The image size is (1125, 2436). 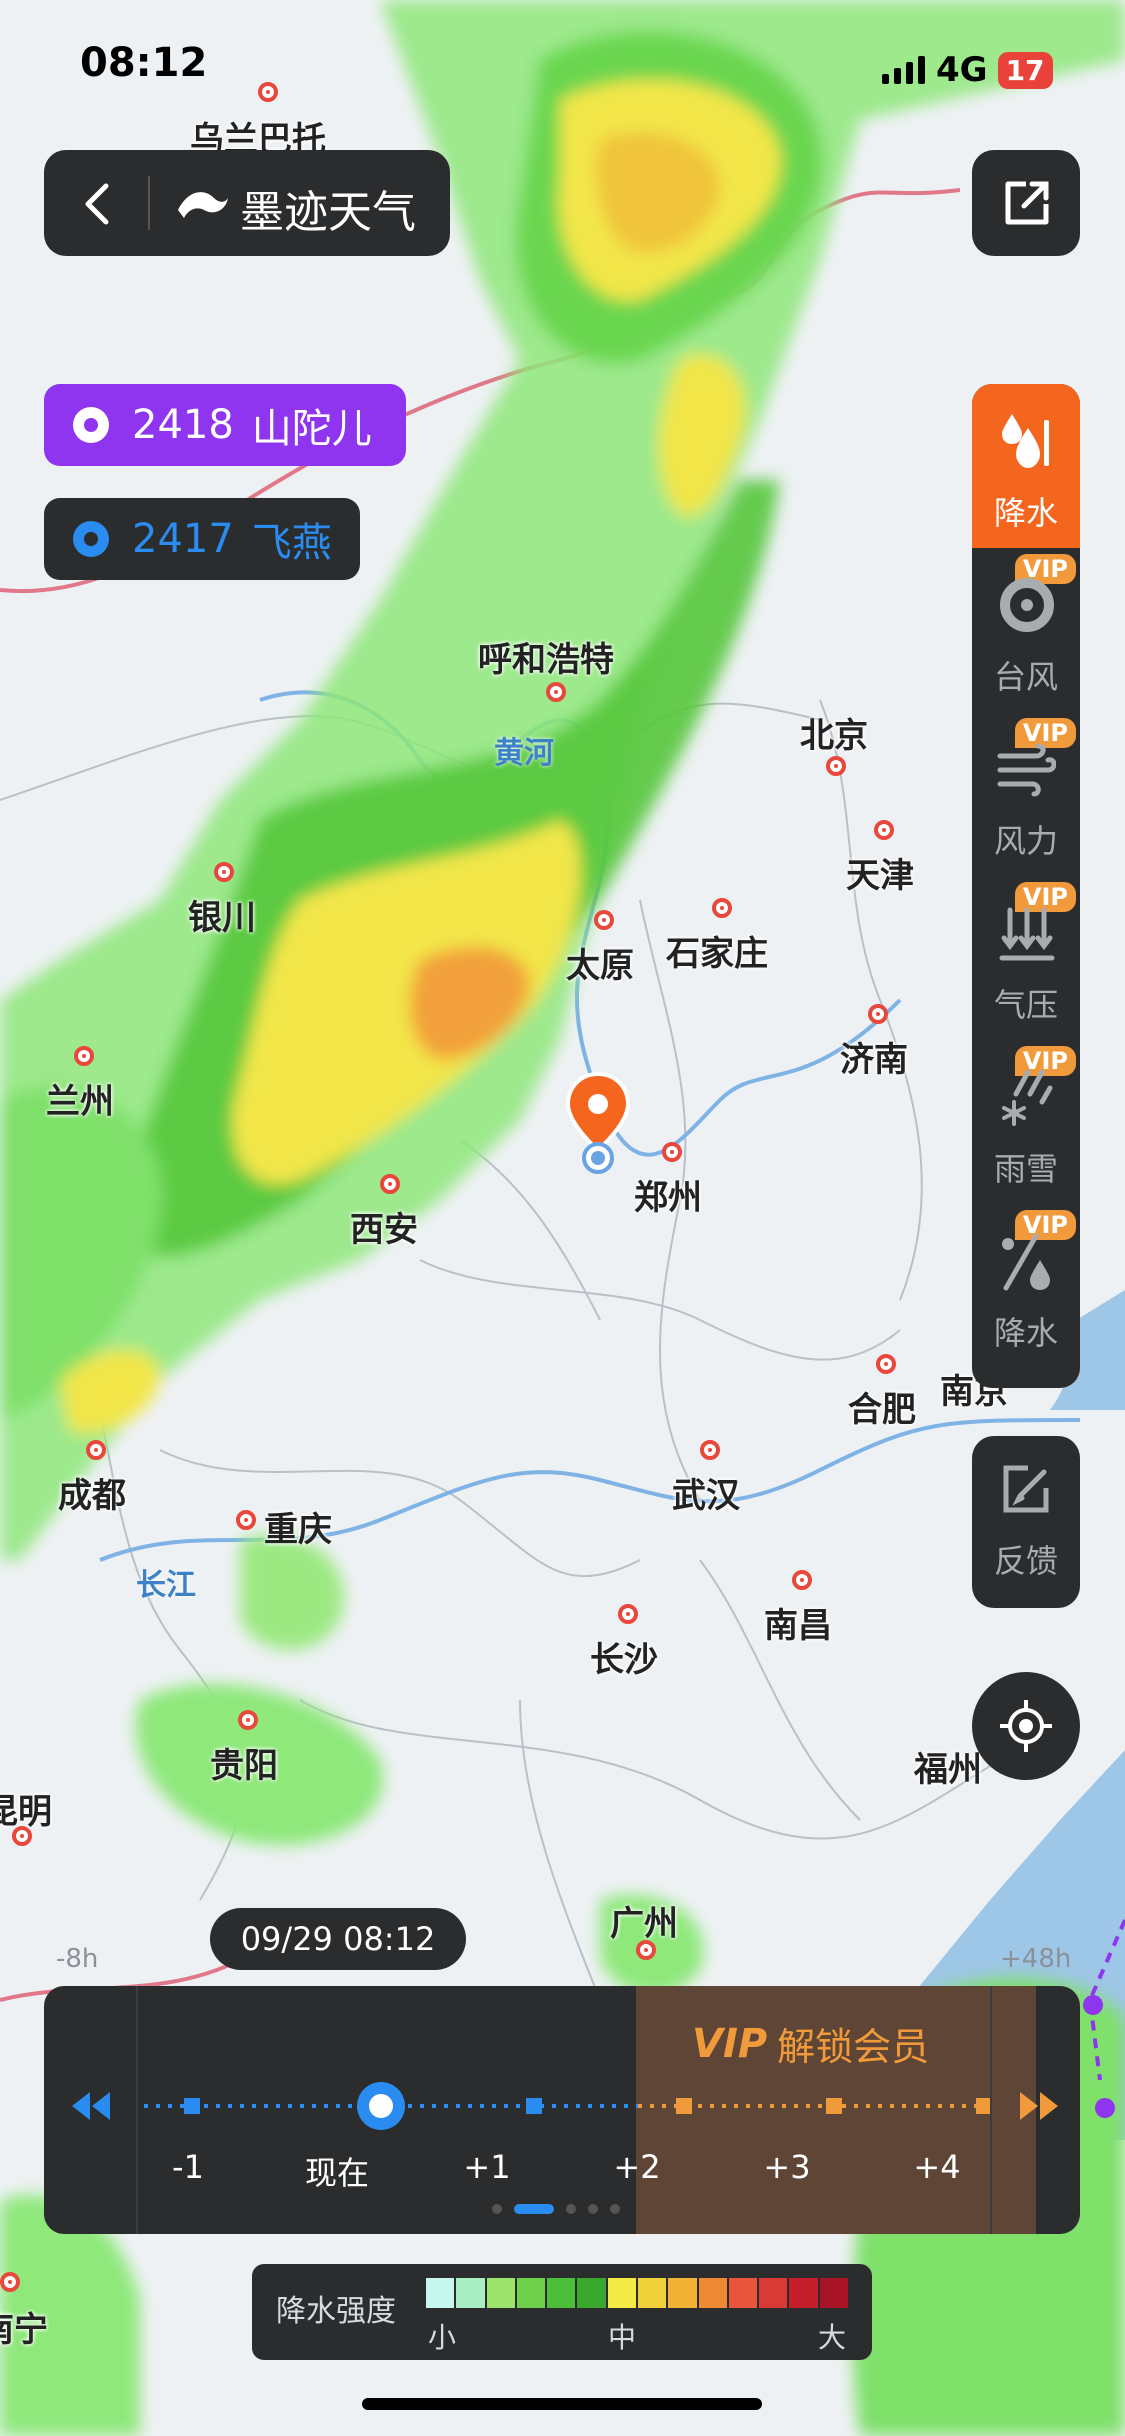 I want to click on vip-logo-text: VIP, so click(x=730, y=2043).